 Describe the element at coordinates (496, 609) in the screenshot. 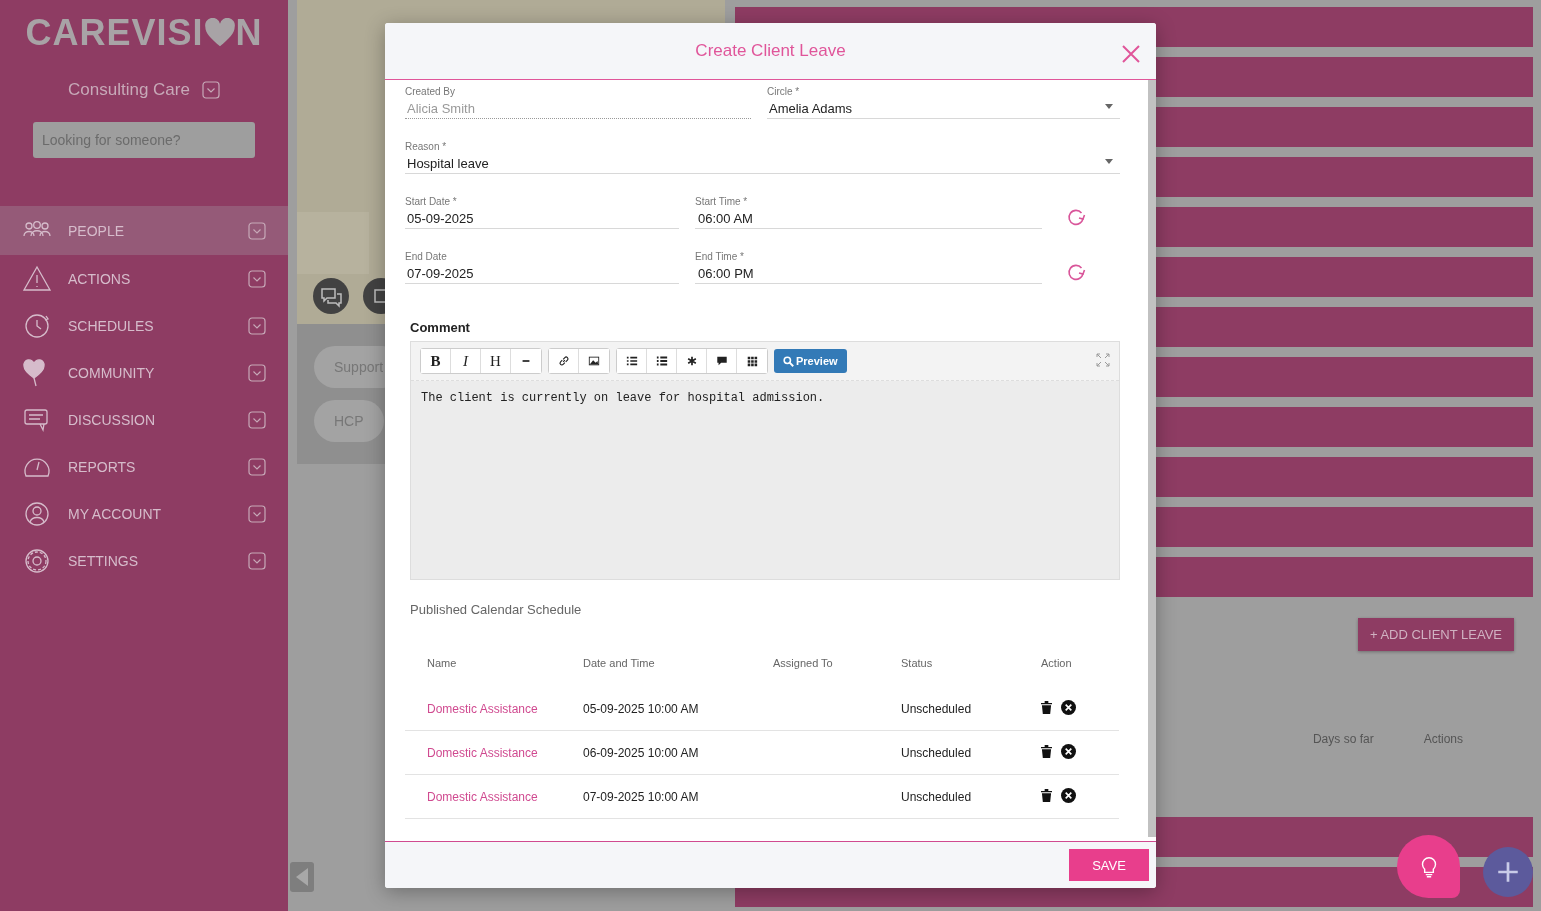

I see `section-title: Published Calendar Schedule` at that location.